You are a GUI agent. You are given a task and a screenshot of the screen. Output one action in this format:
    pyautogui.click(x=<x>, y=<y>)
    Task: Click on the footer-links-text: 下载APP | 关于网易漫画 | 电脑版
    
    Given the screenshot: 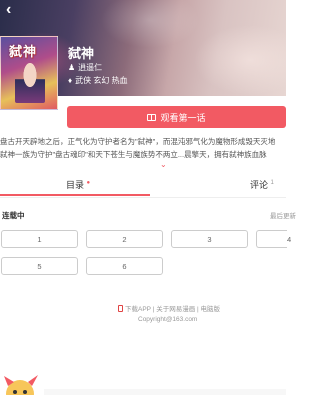 What is the action you would take?
    pyautogui.click(x=172, y=308)
    